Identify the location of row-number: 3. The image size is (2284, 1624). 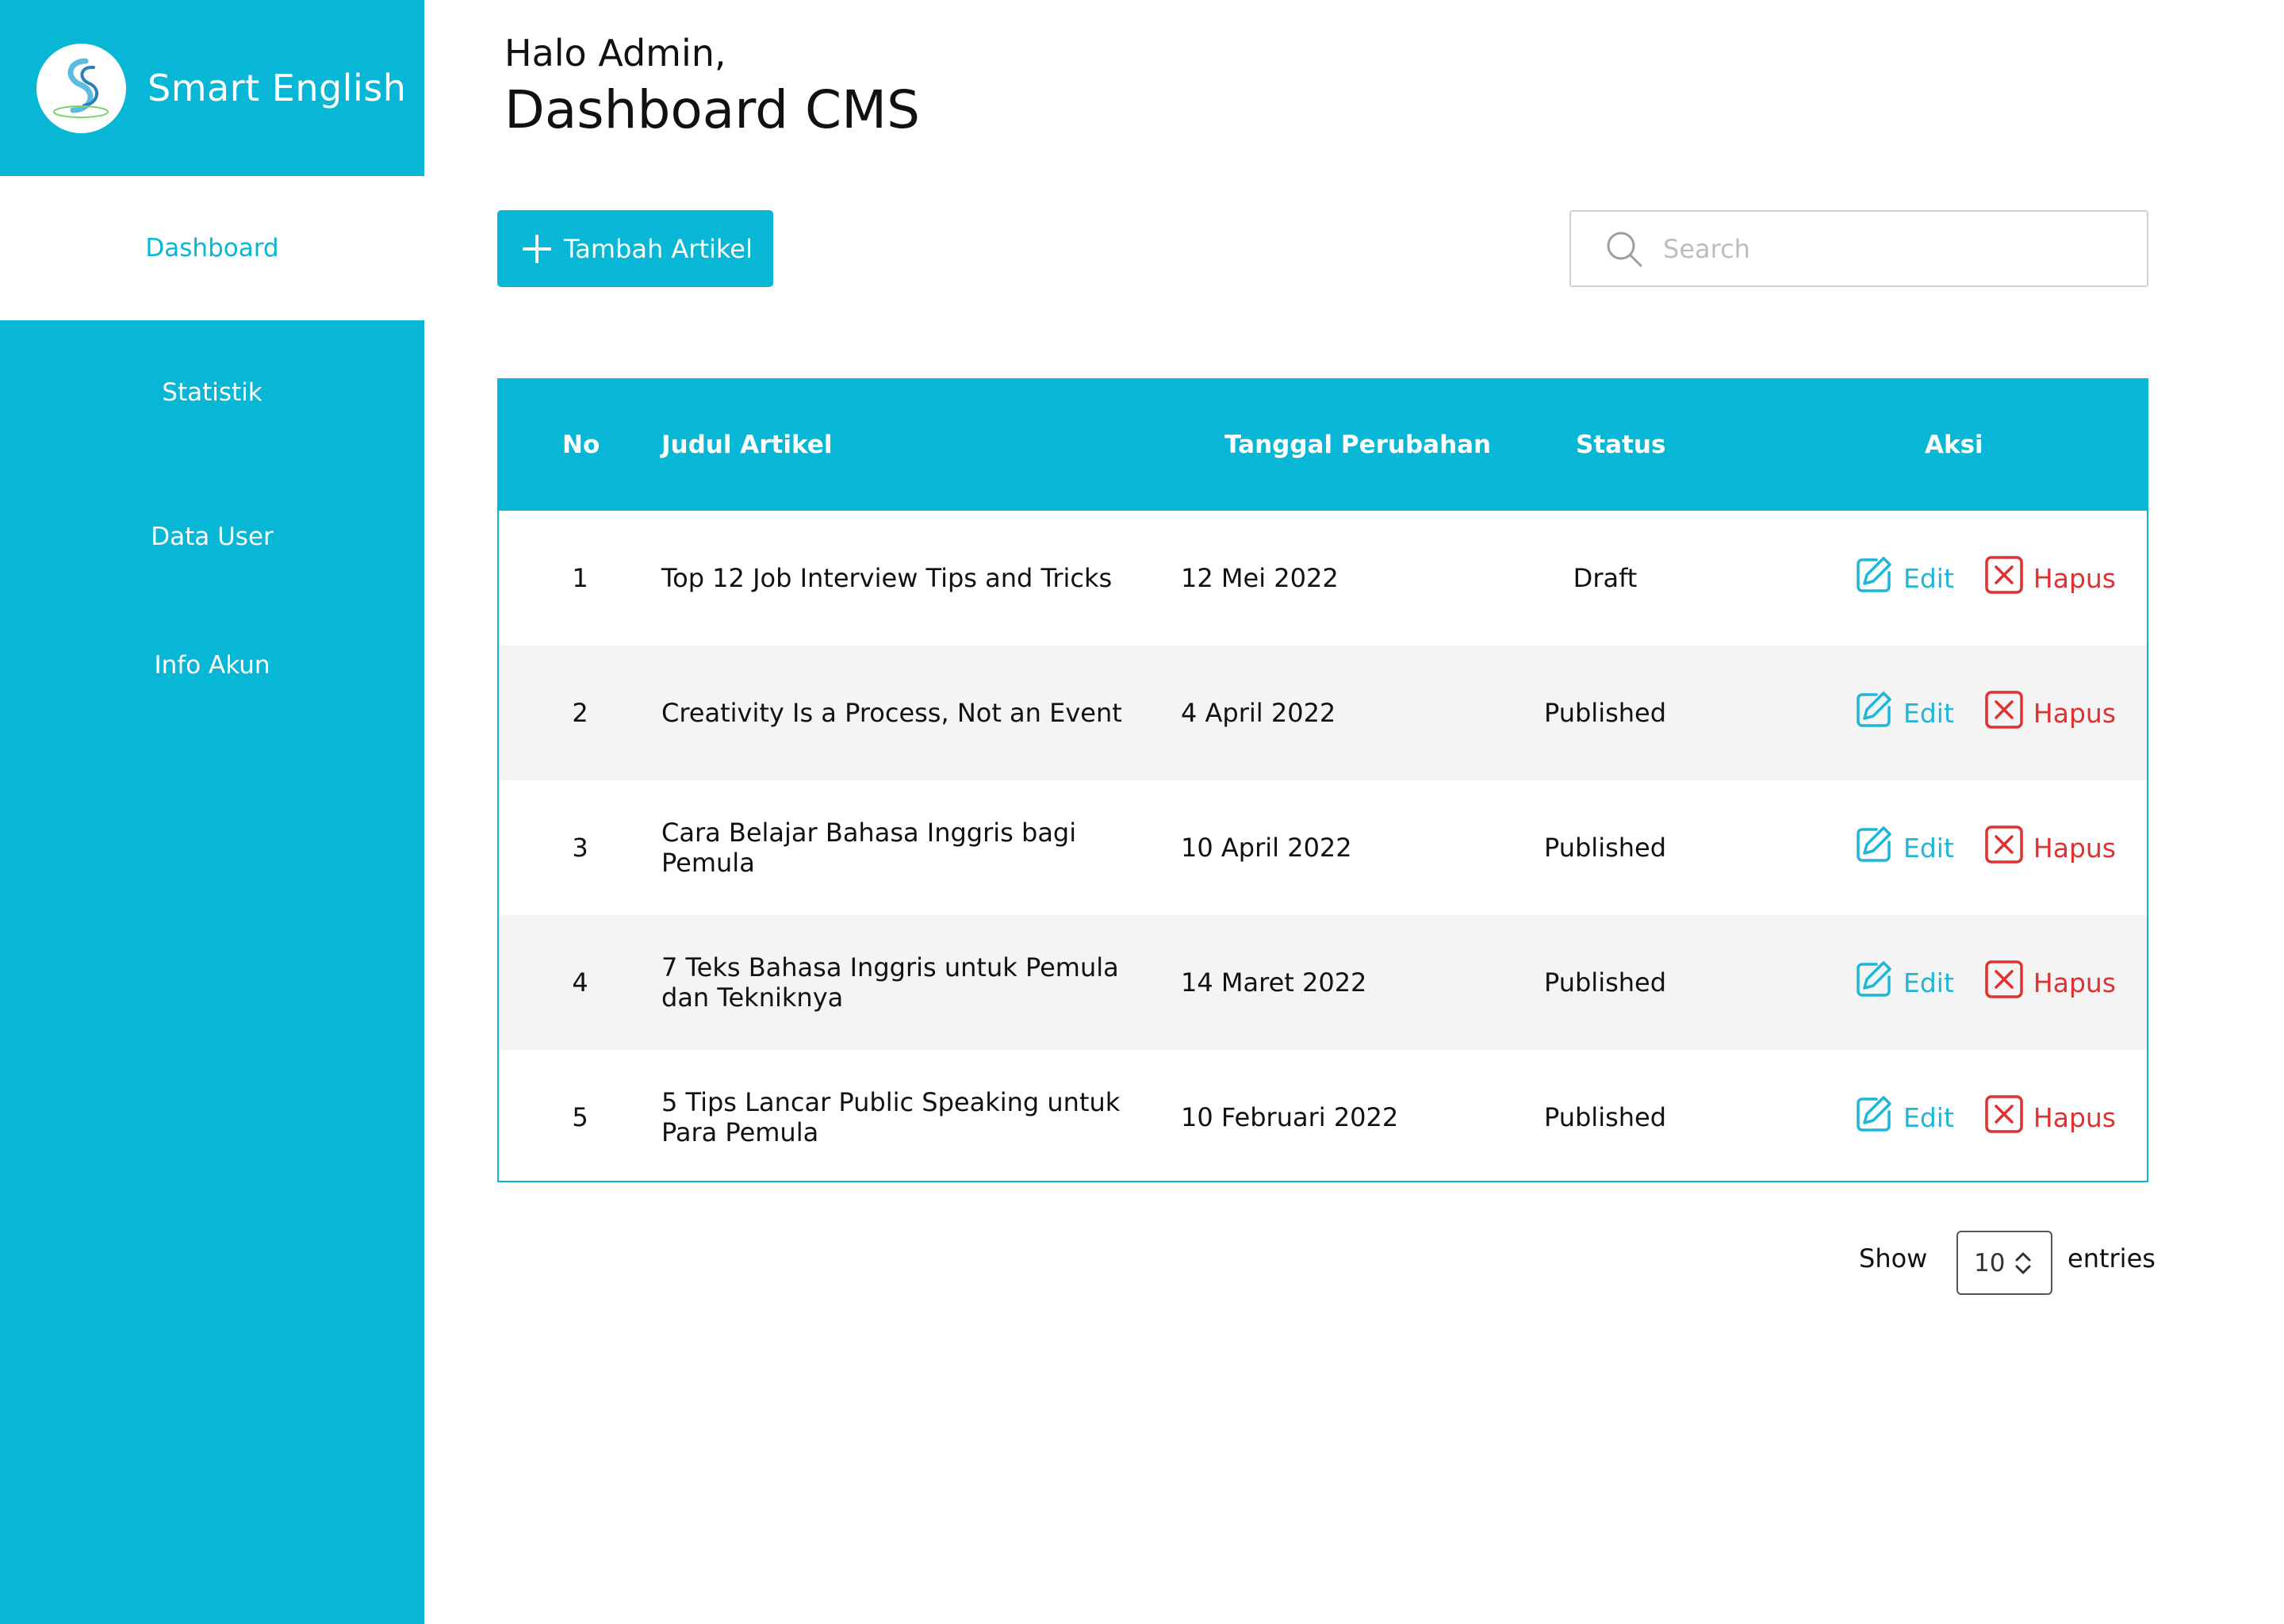
(580, 848).